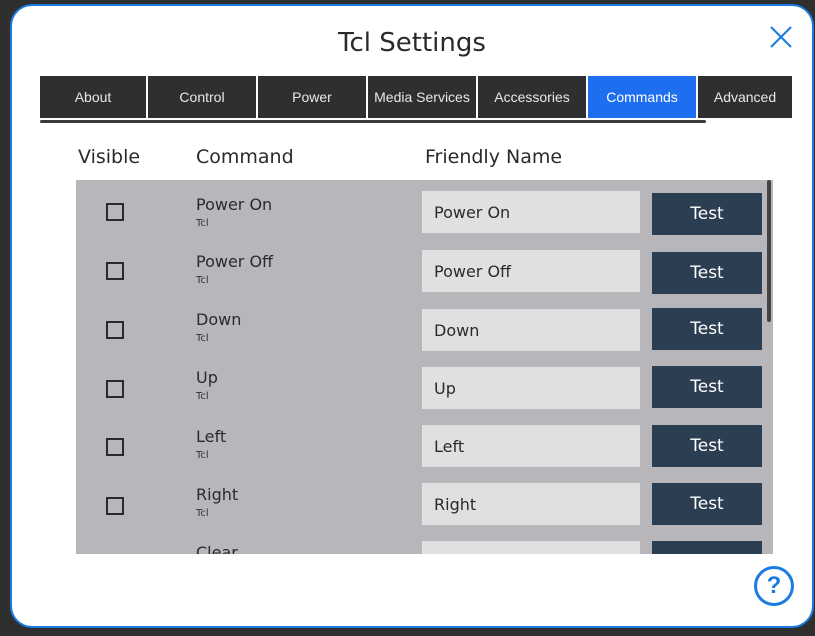  What do you see at coordinates (531, 547) in the screenshot?
I see `friendly-name-field: Cl` at bounding box center [531, 547].